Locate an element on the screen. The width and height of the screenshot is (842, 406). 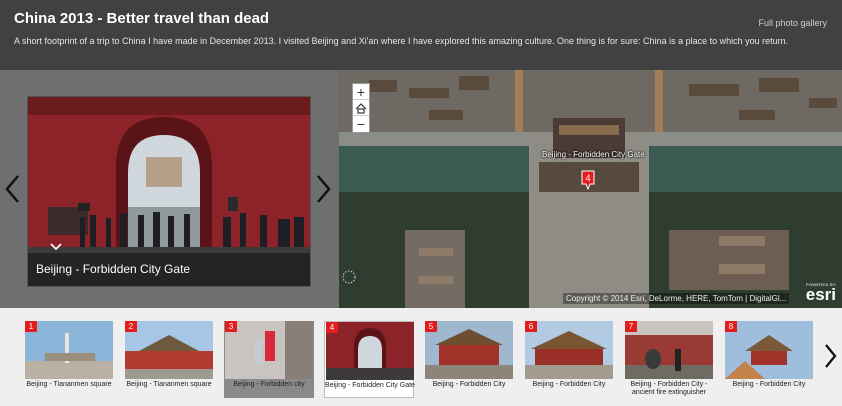
esri-logo: POWERED BY esri is located at coordinates (820, 293).